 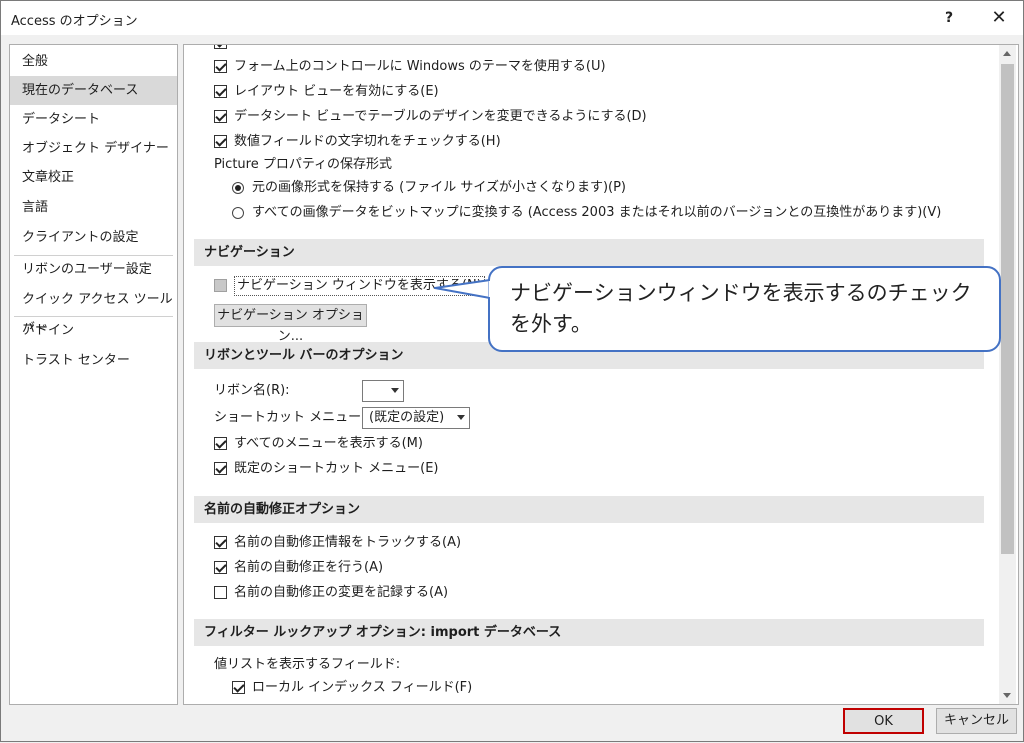 What do you see at coordinates (348, 542) in the screenshot?
I see `option-label: 名前の自動修正情報をトラックする(A)` at bounding box center [348, 542].